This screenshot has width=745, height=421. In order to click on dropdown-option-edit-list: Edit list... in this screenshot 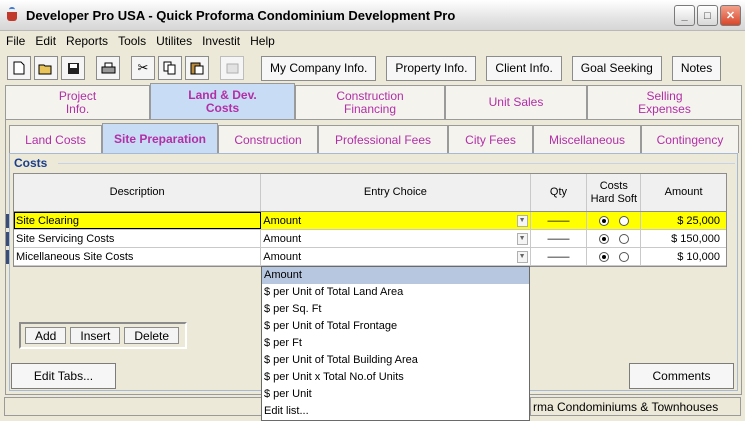, I will do `click(395, 411)`.